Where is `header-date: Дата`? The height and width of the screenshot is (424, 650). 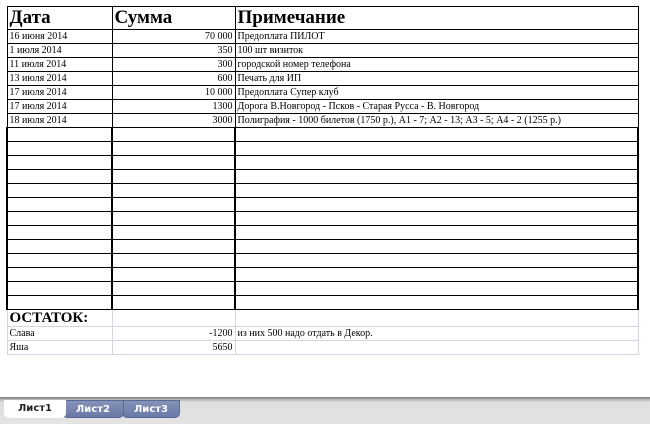
header-date: Дата is located at coordinates (59, 18).